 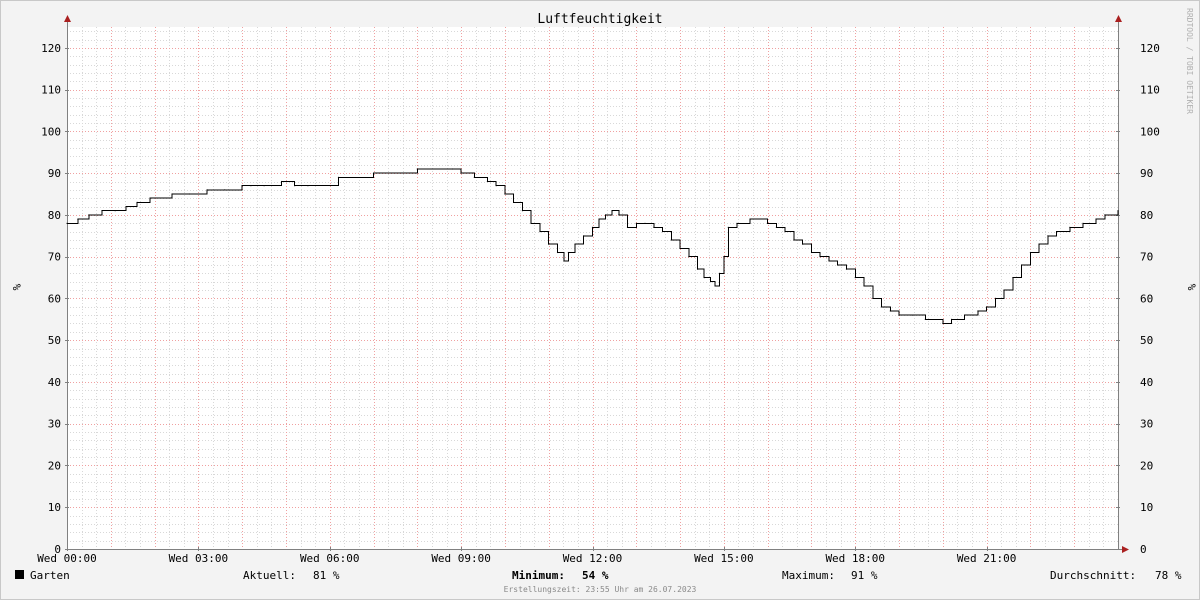 What do you see at coordinates (1146, 340) in the screenshot?
I see `y-tick-label-right: 50` at bounding box center [1146, 340].